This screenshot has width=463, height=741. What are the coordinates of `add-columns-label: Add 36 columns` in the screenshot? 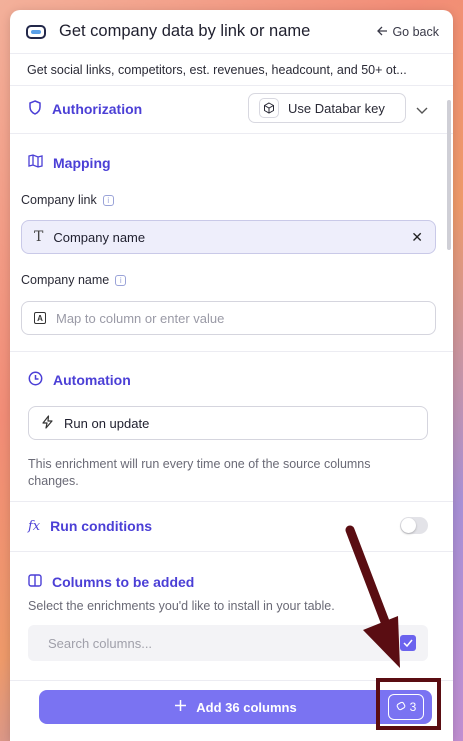 It's located at (246, 707).